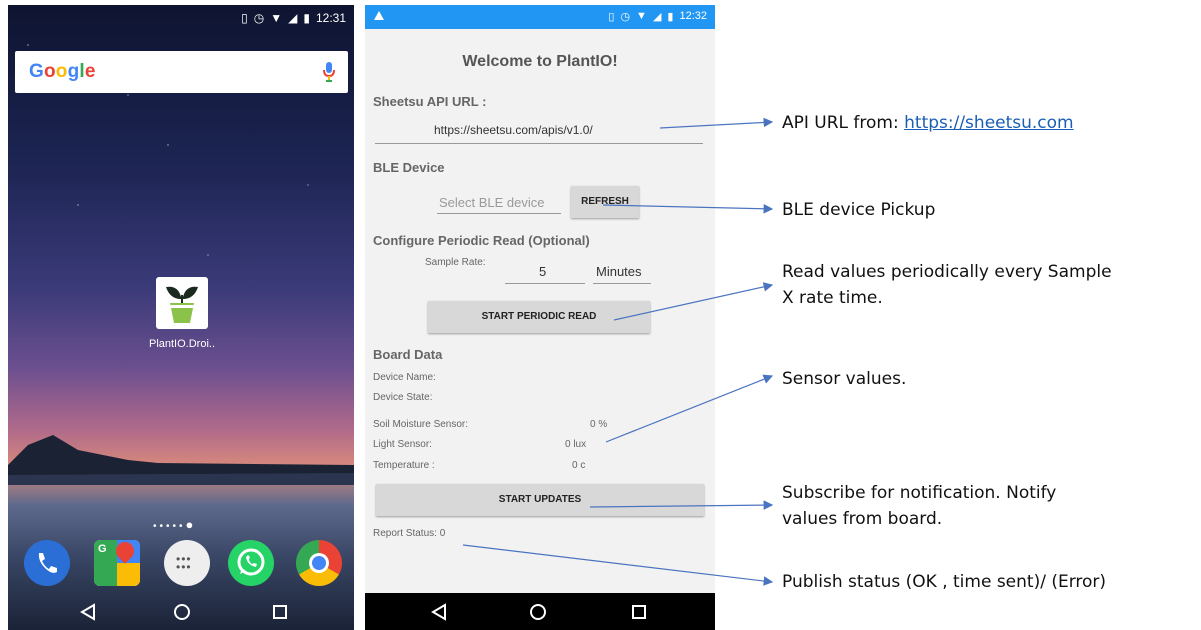  I want to click on arrow-sensor-values, so click(689, 408).